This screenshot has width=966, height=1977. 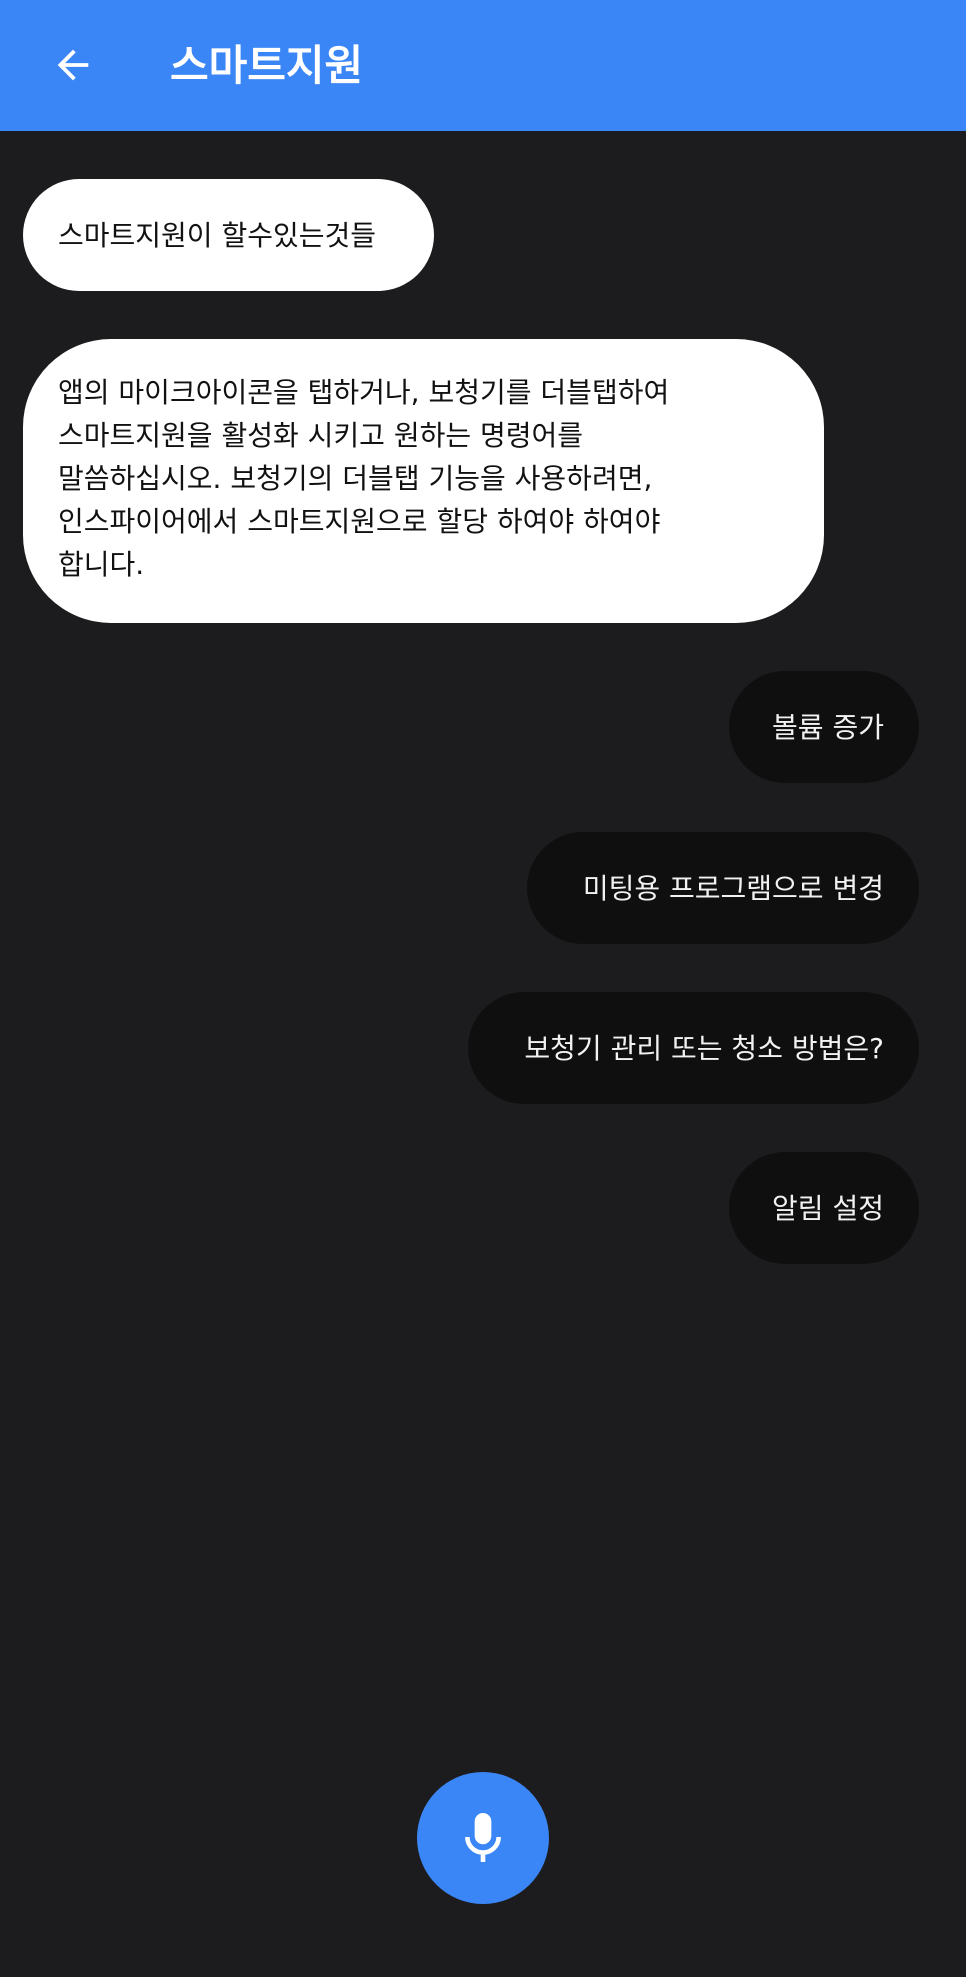 What do you see at coordinates (321, 435) in the screenshot?
I see `help-line: 스마트지원을 활성화 시키고 원하는 명령어를` at bounding box center [321, 435].